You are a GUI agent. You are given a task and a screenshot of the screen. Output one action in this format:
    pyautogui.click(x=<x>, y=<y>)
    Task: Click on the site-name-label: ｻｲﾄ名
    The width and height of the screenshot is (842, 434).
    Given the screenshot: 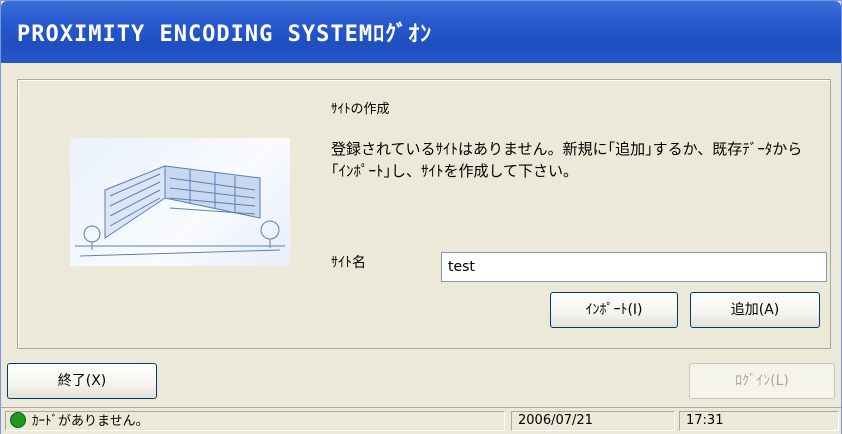 What is the action you would take?
    pyautogui.click(x=348, y=263)
    